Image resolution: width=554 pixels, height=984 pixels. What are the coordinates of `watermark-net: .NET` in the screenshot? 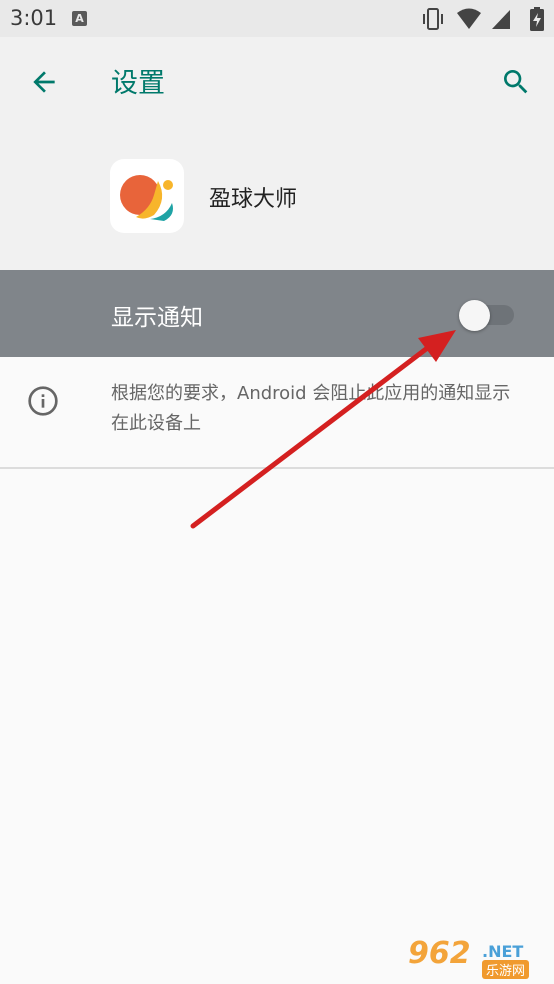 It's located at (503, 951).